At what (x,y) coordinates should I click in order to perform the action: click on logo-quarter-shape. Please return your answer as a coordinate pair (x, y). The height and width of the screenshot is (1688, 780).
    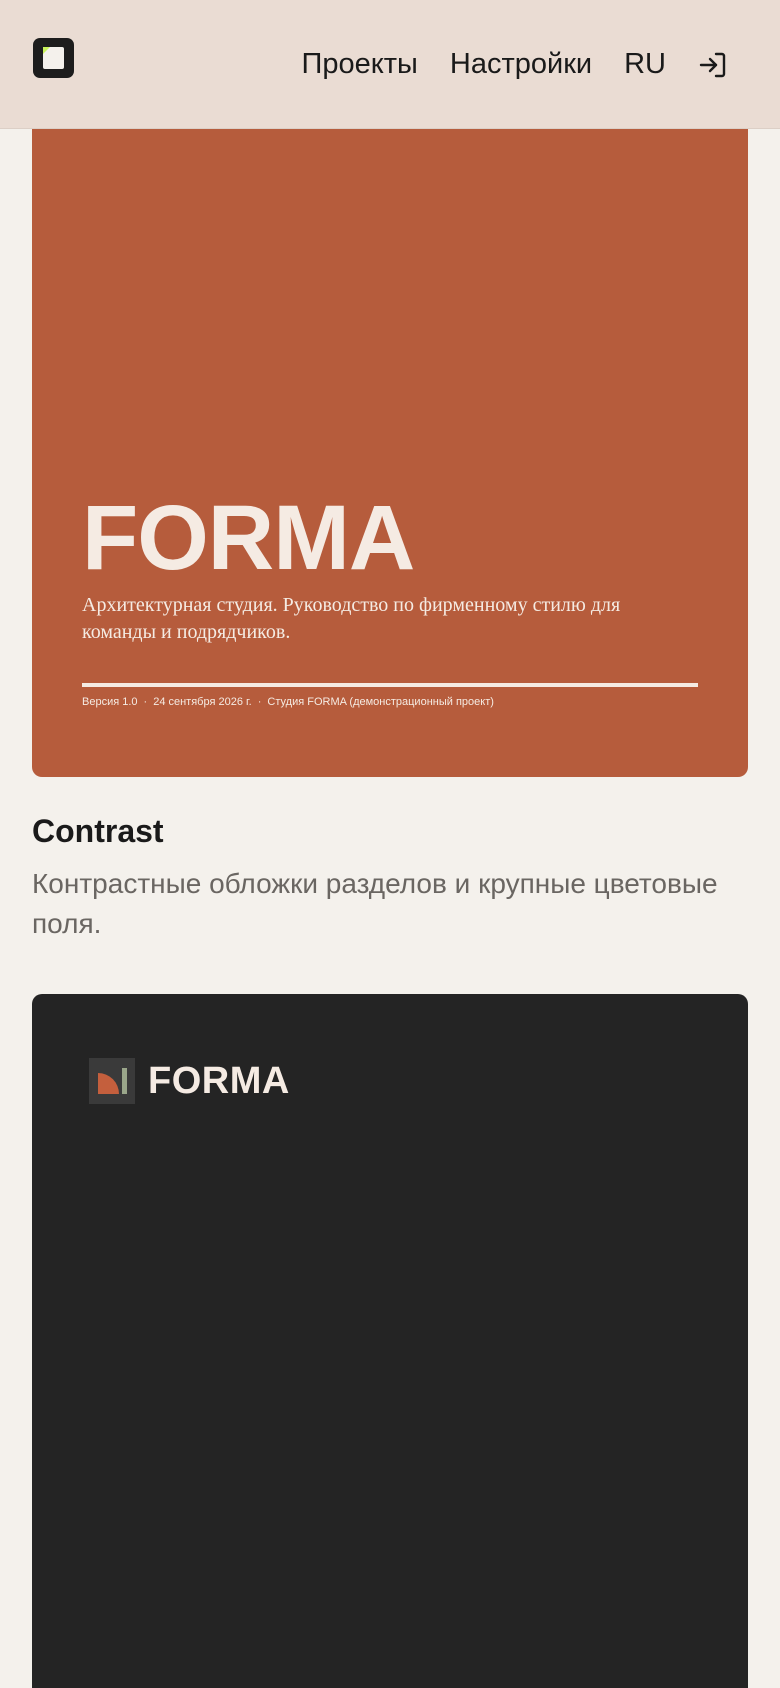
    Looking at the image, I should click on (108, 1083).